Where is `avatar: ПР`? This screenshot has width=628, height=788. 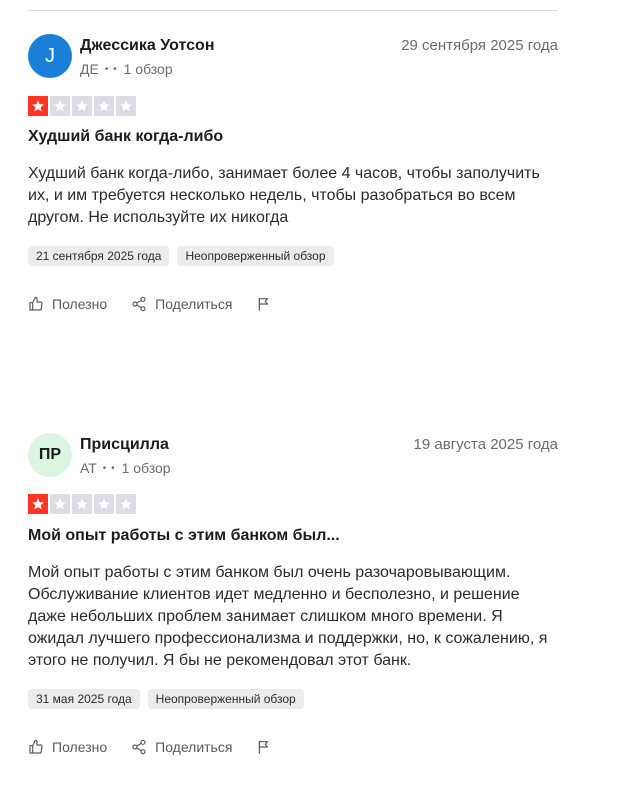
avatar: ПР is located at coordinates (50, 455).